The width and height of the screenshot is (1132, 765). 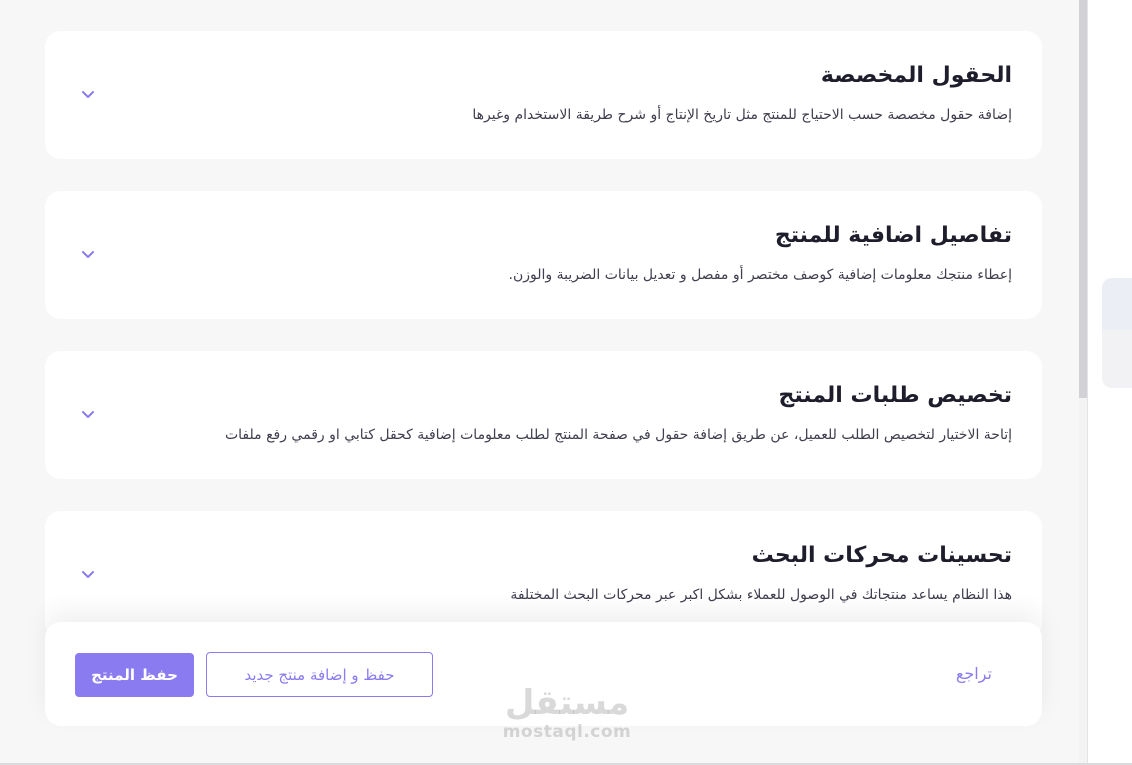 What do you see at coordinates (895, 395) in the screenshot?
I see `section-title: تخصيص طلبات المنتج` at bounding box center [895, 395].